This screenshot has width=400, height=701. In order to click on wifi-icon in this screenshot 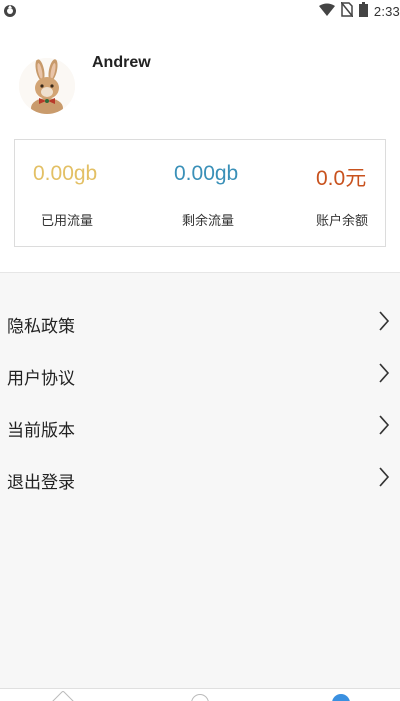, I will do `click(326, 11)`.